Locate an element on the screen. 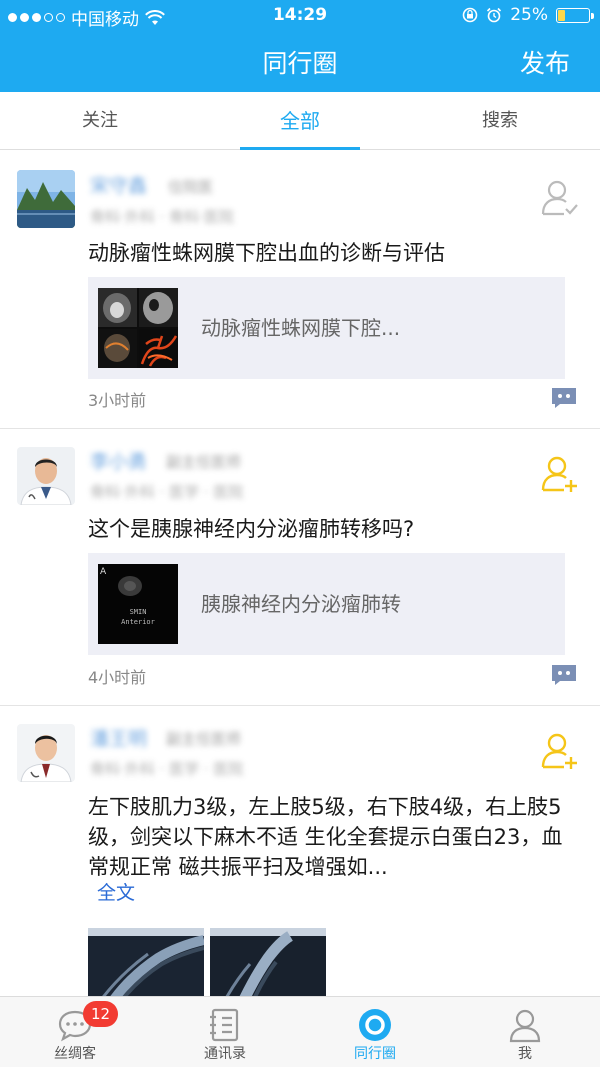 Image resolution: width=600 pixels, height=1067 pixels. tab-search: 搜索 is located at coordinates (500, 120).